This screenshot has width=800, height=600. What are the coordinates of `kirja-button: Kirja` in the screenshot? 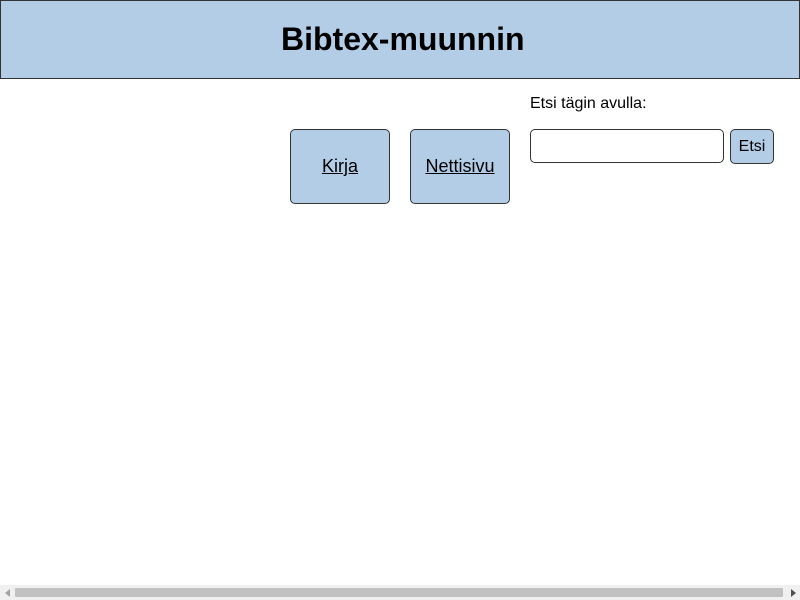 It's located at (340, 166).